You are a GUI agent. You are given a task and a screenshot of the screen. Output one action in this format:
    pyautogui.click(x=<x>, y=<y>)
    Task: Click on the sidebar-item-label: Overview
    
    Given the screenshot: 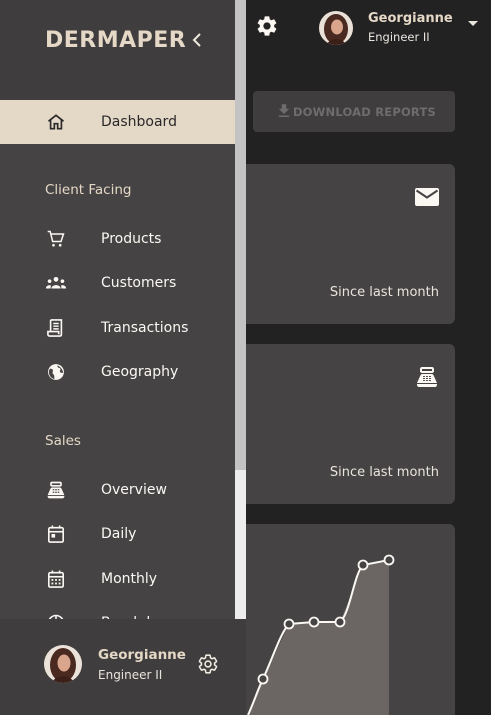 What is the action you would take?
    pyautogui.click(x=134, y=490)
    